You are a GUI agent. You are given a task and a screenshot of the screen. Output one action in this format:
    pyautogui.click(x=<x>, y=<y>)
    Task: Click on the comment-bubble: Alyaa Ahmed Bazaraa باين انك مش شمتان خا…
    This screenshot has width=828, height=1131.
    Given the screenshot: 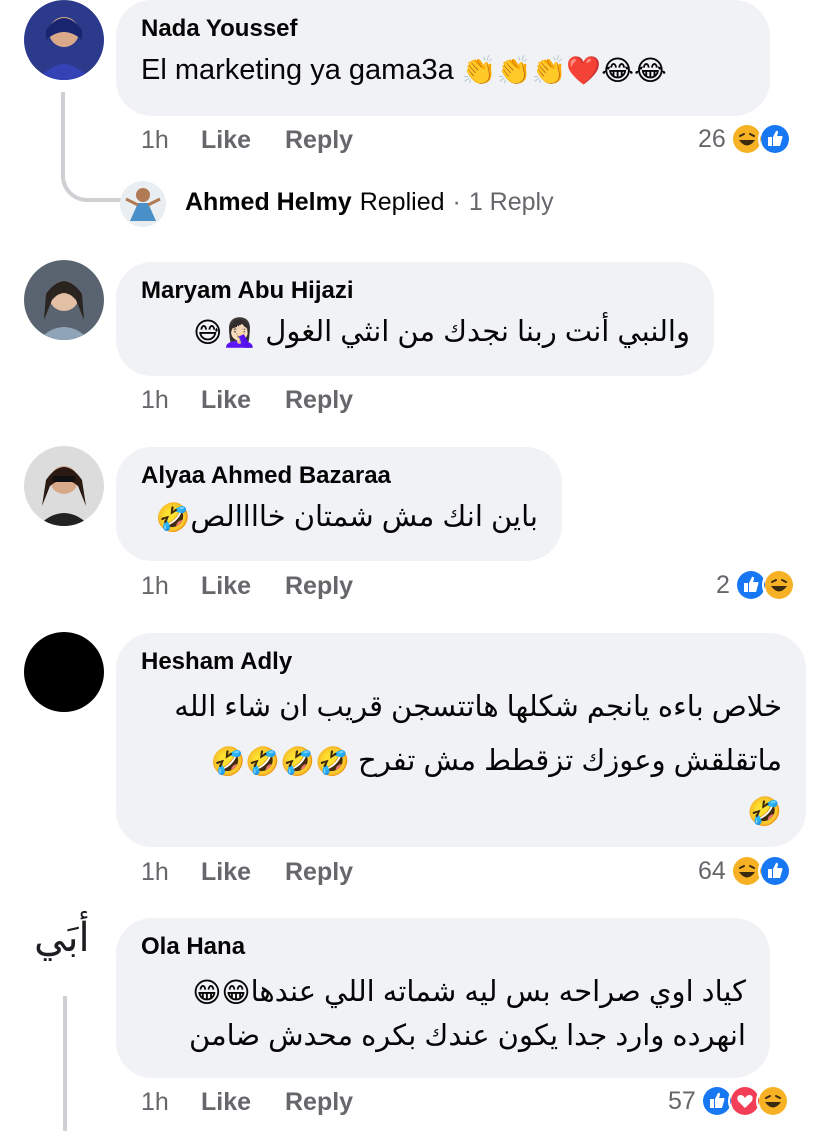 What is the action you would take?
    pyautogui.click(x=339, y=504)
    